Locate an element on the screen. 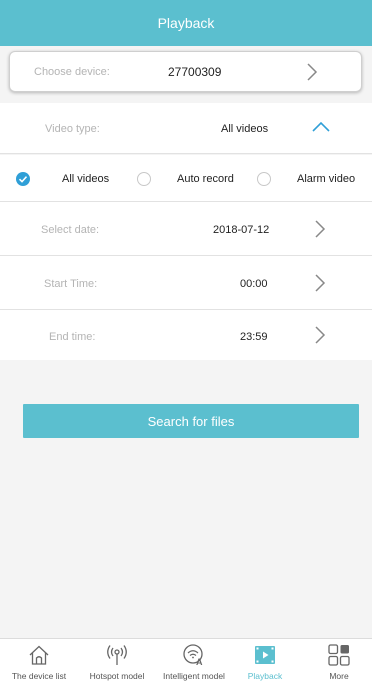 This screenshot has width=372, height=684. device-value: 27700309 is located at coordinates (195, 72).